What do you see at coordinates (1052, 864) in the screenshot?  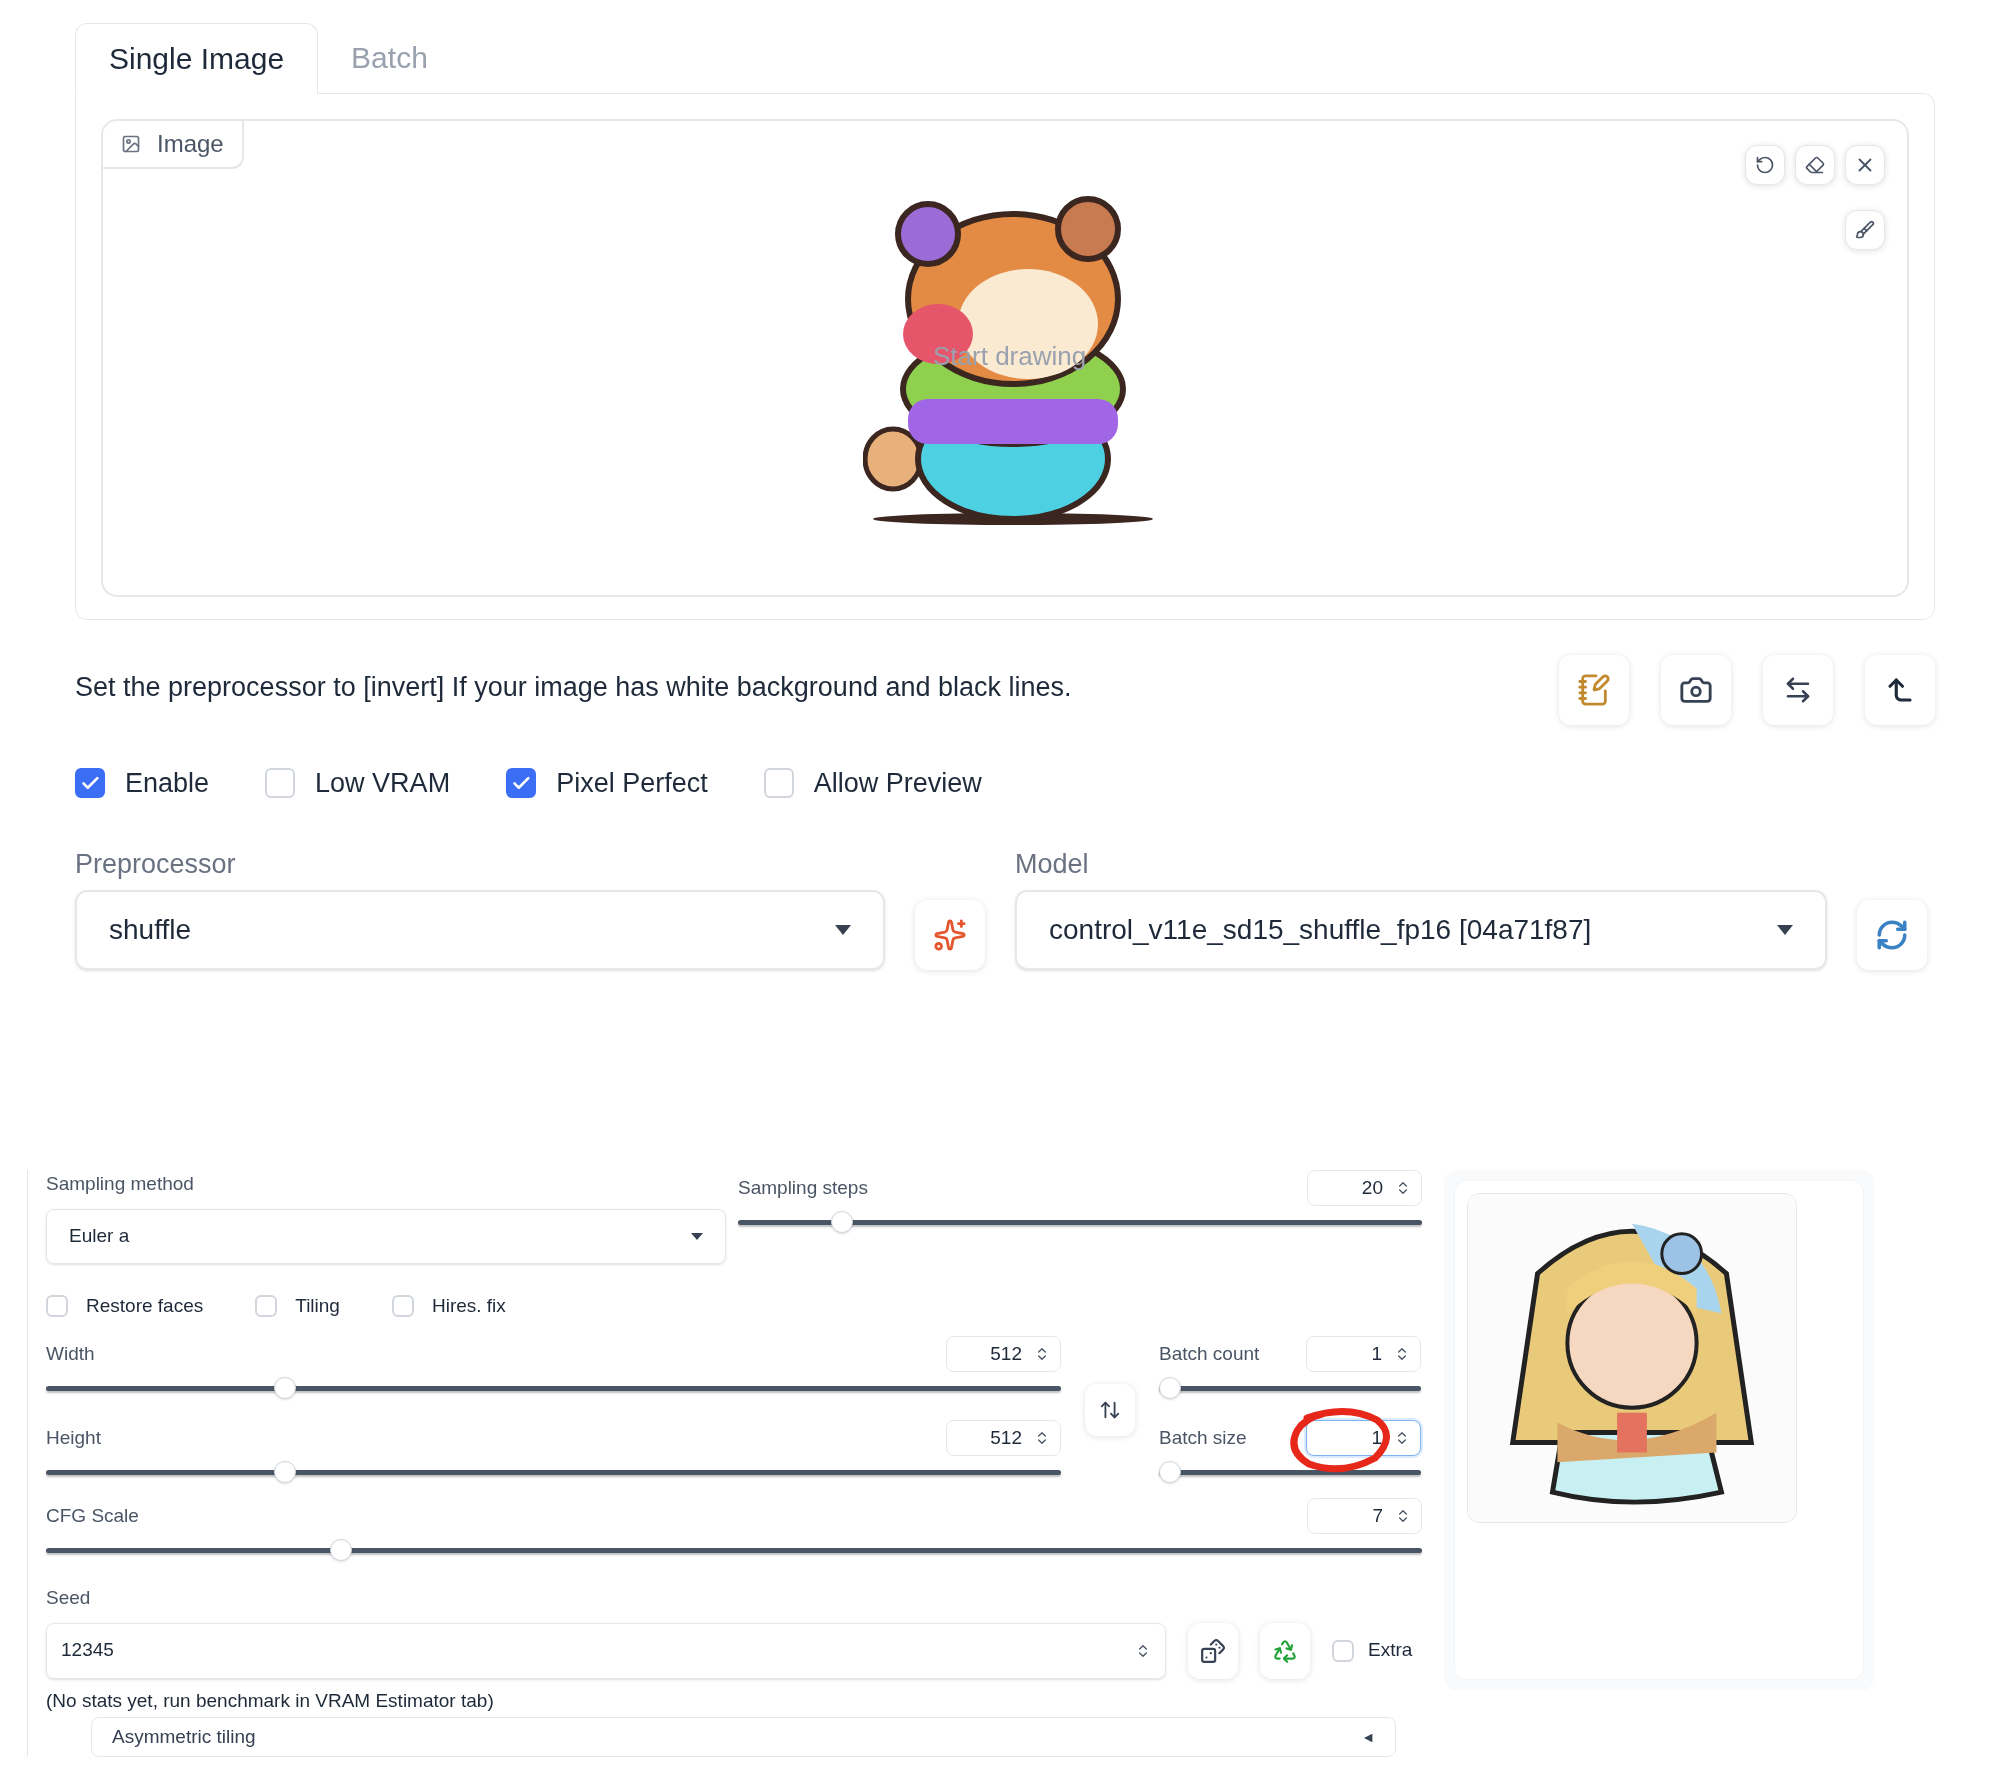 I see `field-label: Model` at bounding box center [1052, 864].